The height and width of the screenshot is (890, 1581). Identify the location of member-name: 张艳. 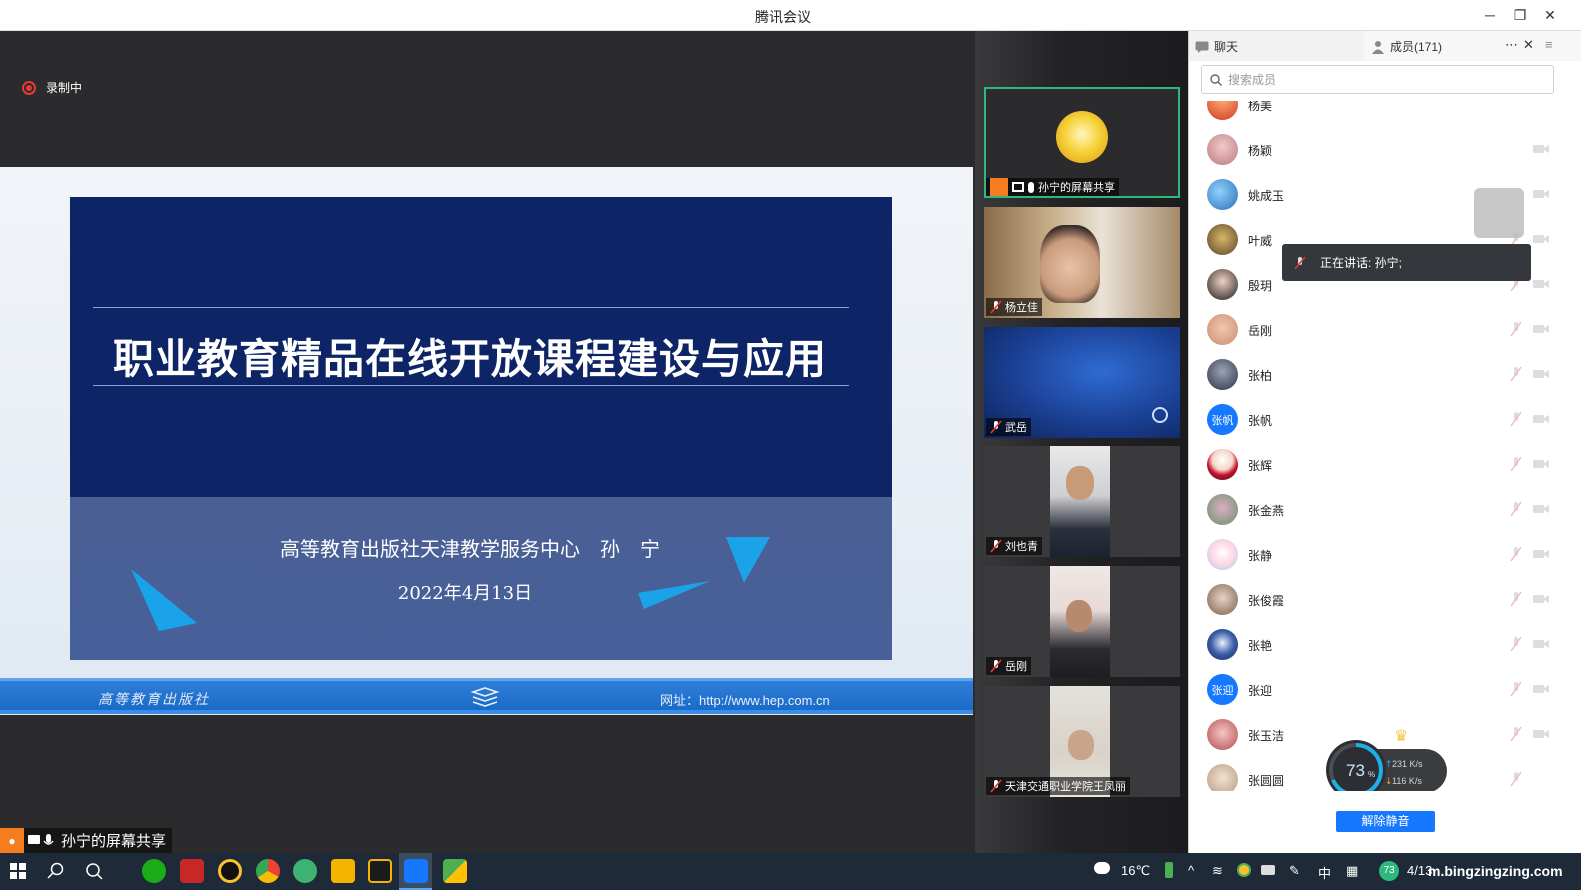
(1260, 646).